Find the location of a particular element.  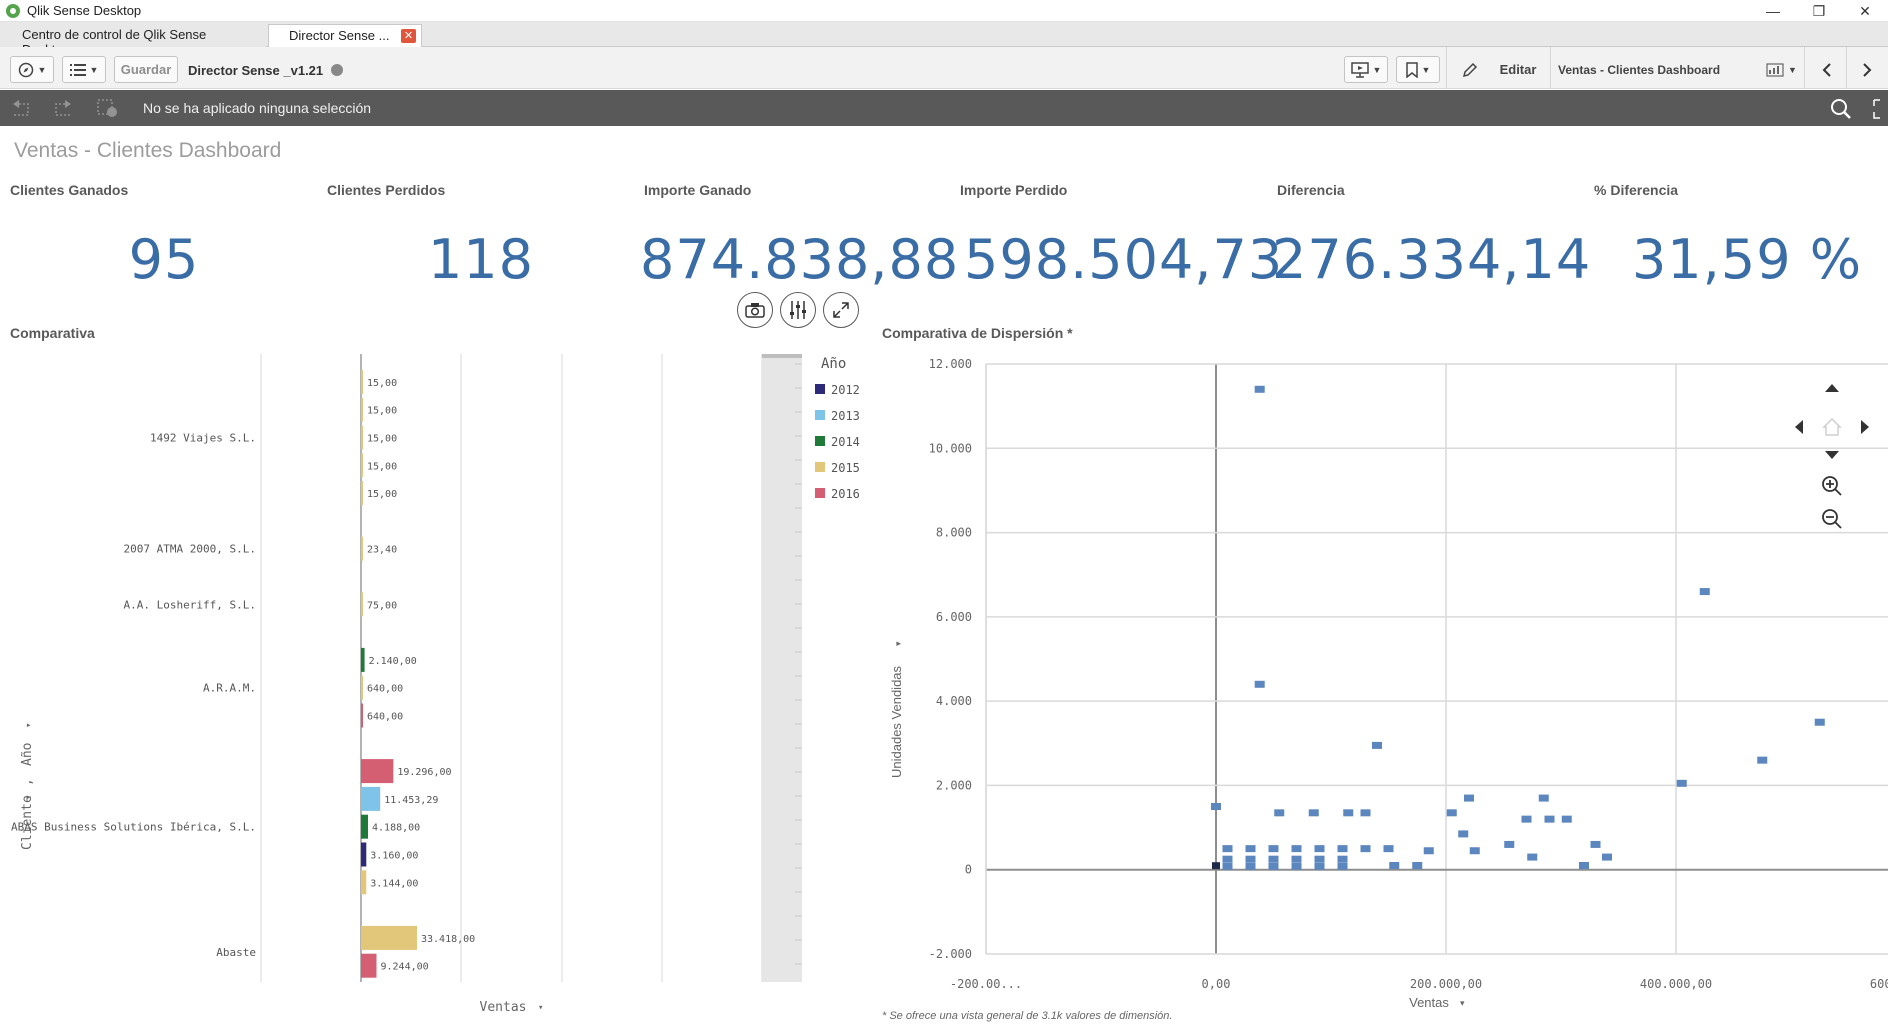

minimize-button: — is located at coordinates (1773, 11).